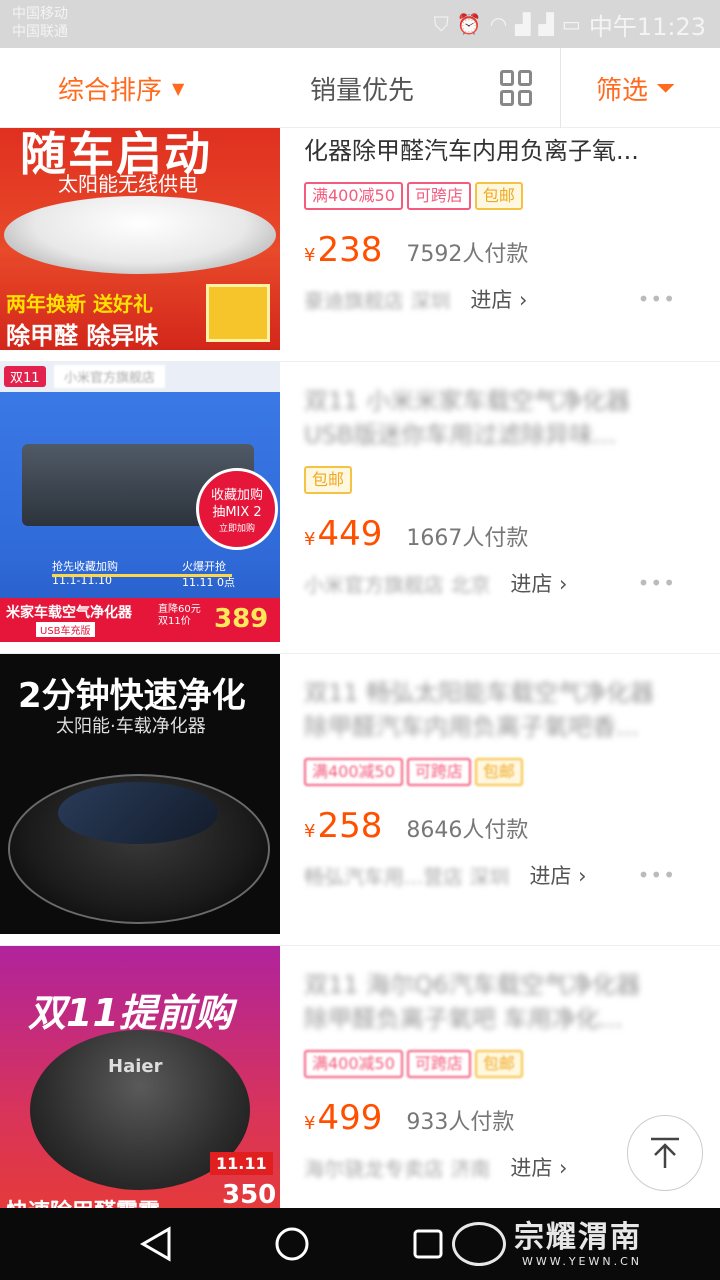 Image resolution: width=720 pixels, height=1280 pixels. Describe the element at coordinates (132, 696) in the screenshot. I see `image-headline: 2分钟快速净化` at that location.